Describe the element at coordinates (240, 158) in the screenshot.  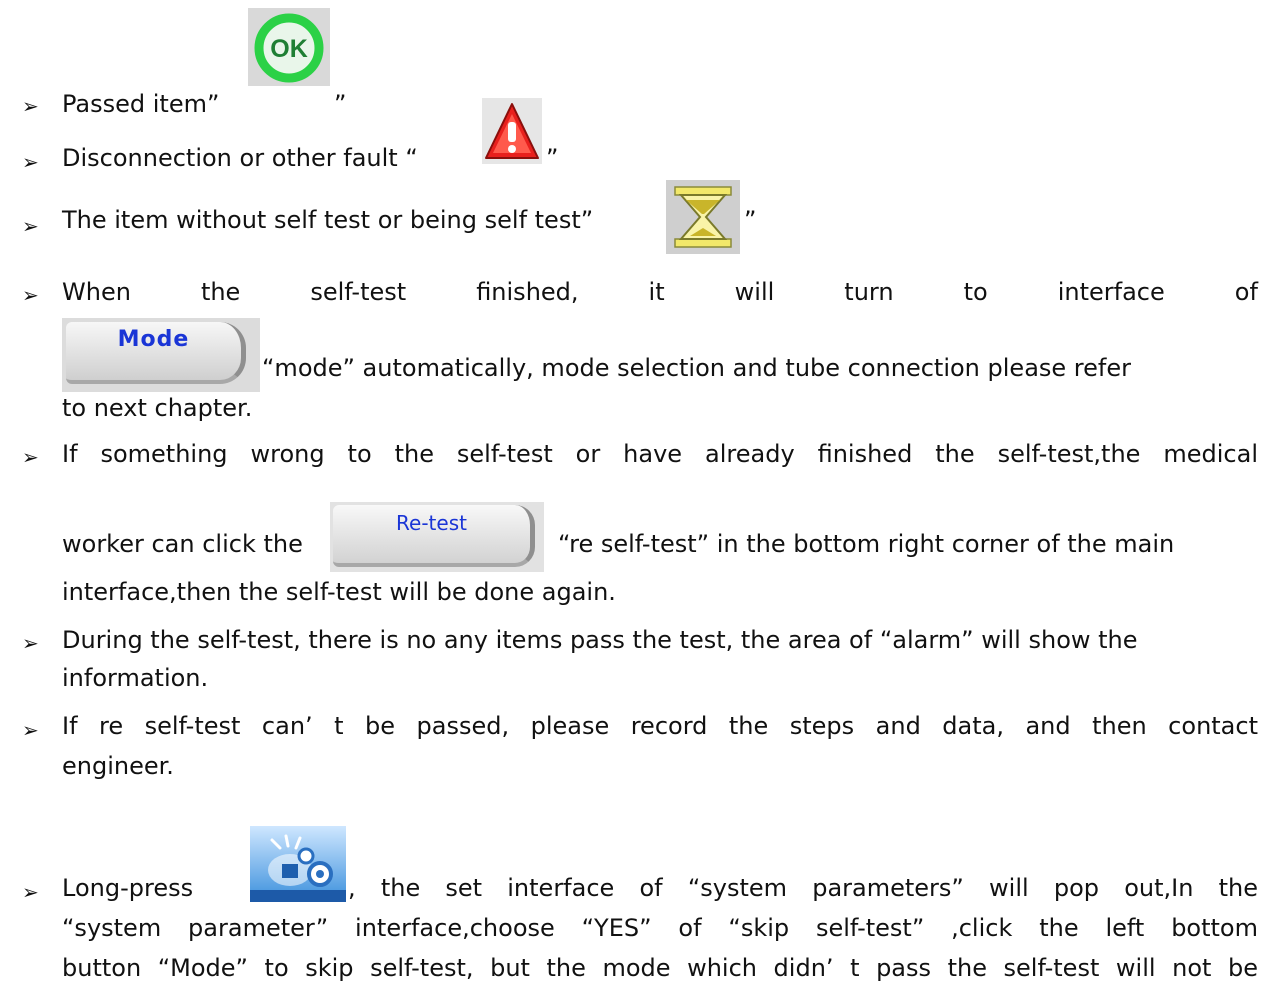
I see `fault-item-text: Disconnection or other fault “` at that location.